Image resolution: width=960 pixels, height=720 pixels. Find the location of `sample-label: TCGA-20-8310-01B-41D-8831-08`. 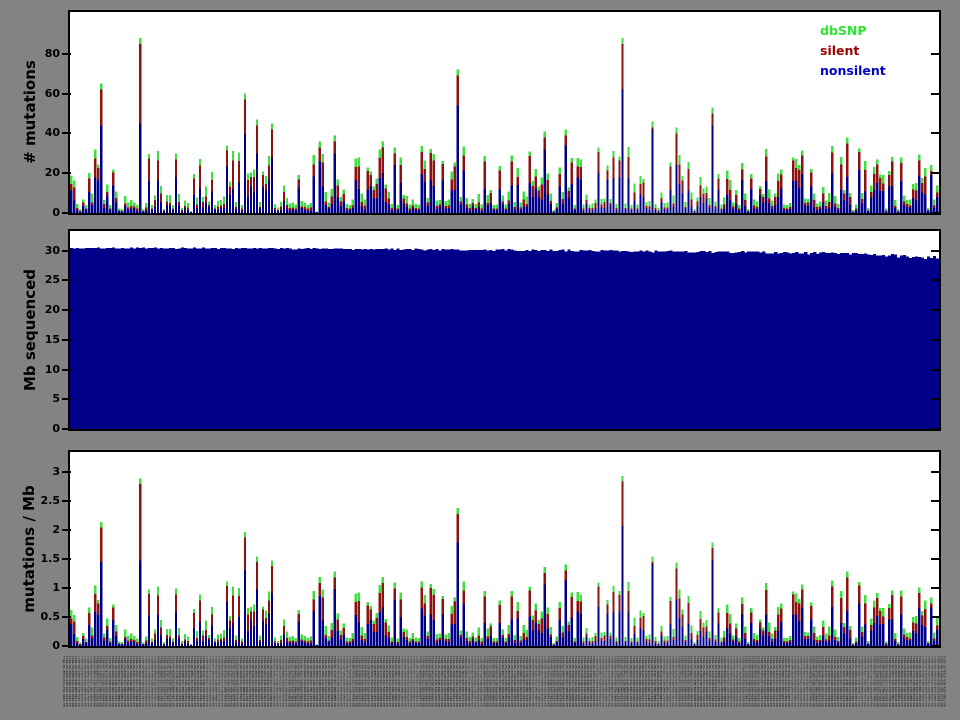

sample-label: TCGA-20-8310-01B-41D-8831-08 is located at coordinates (944, 681).